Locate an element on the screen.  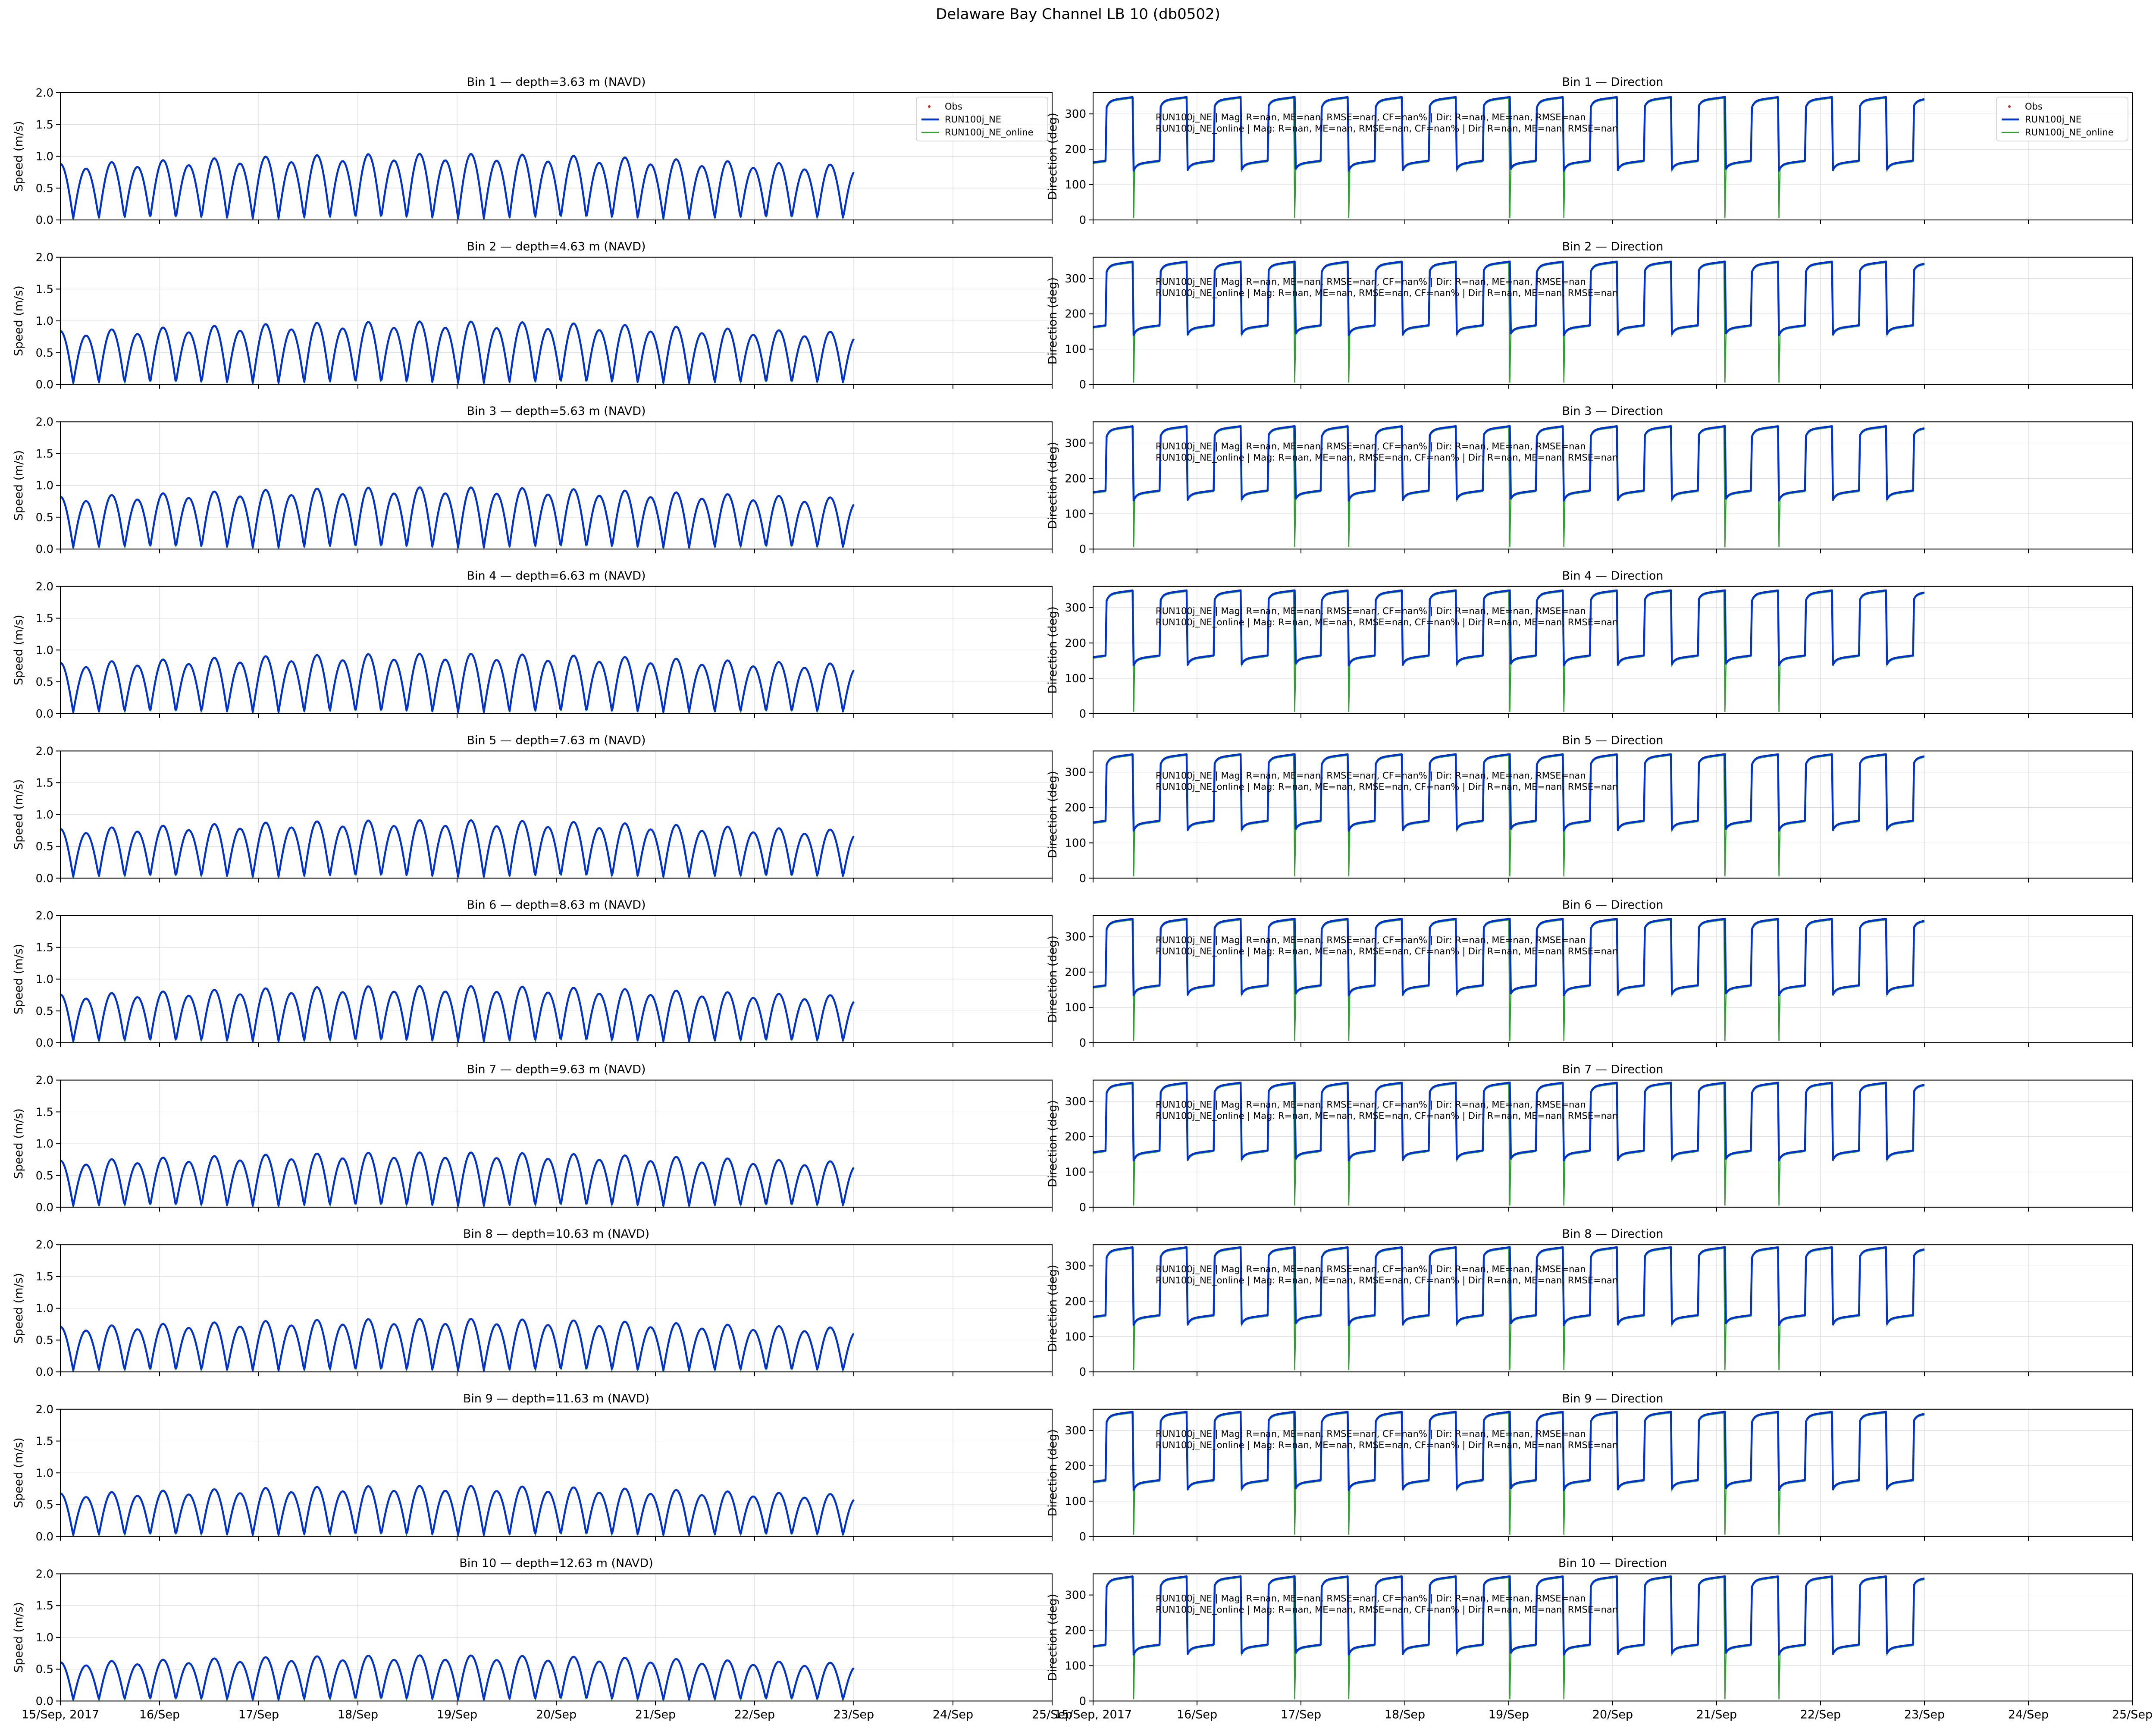
legend-label-run100j-ne: RUN100j_NE is located at coordinates (2053, 119).